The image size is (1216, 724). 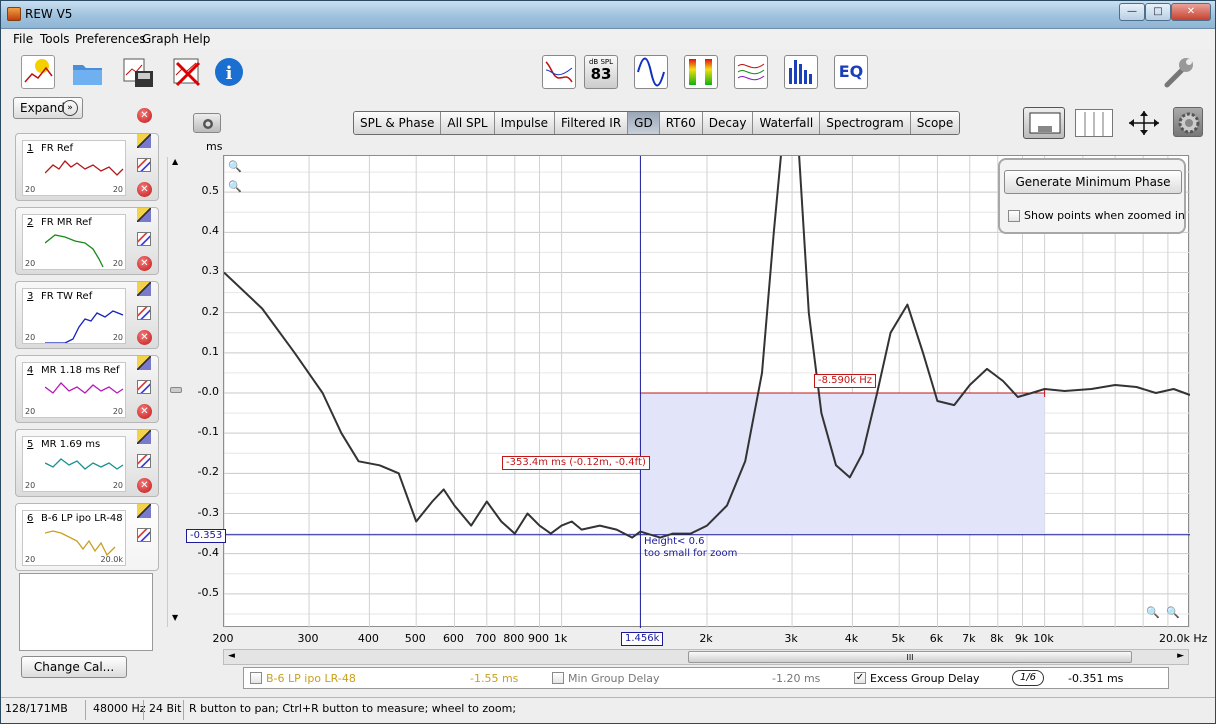 I want to click on new-measurement-icon, so click(x=38, y=72).